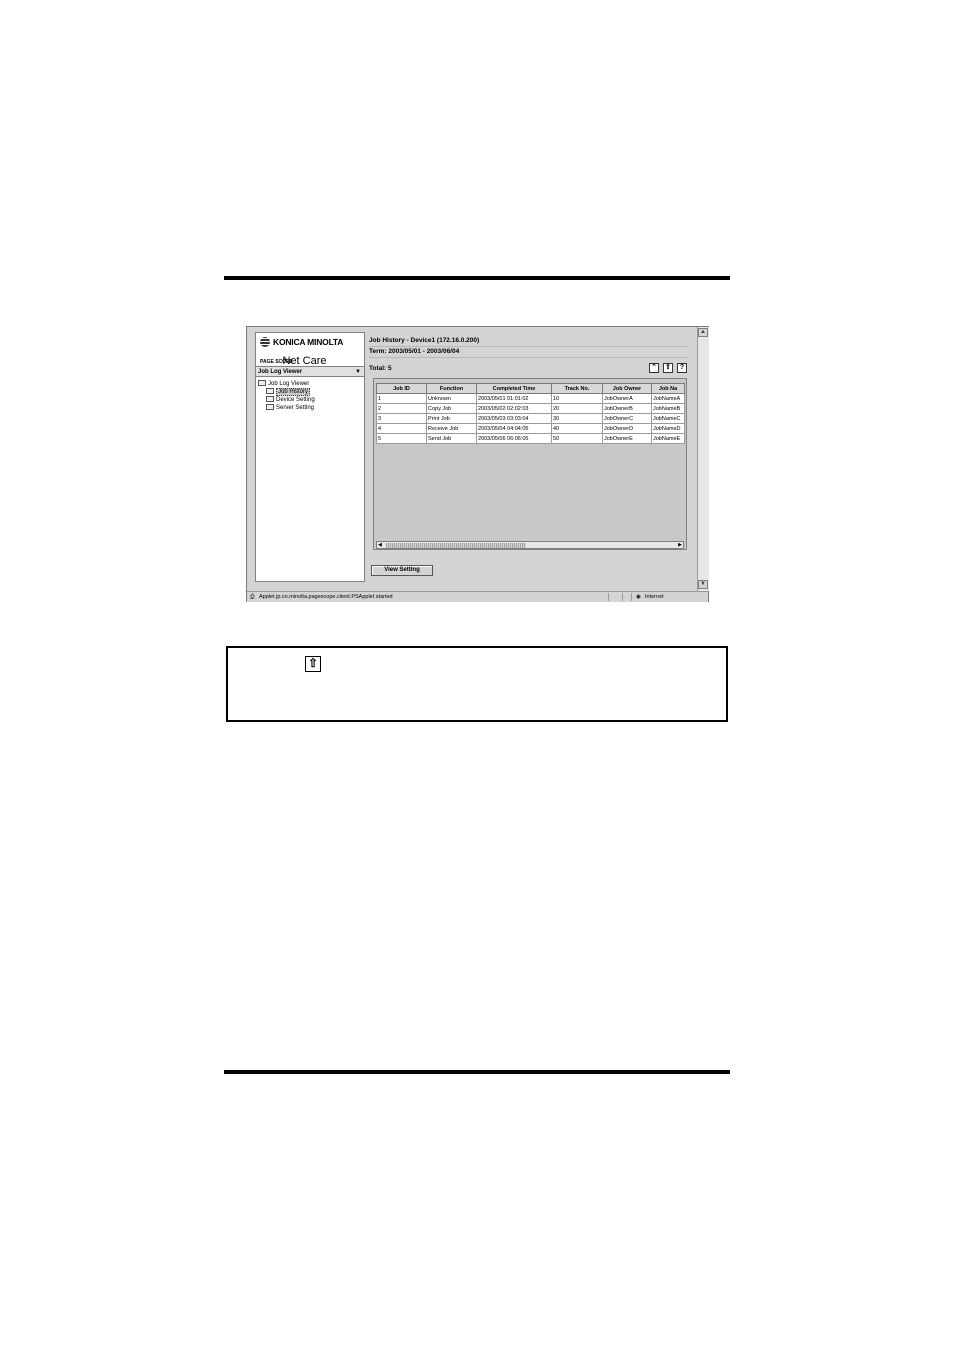 This screenshot has width=954, height=1350. Describe the element at coordinates (627, 388) in the screenshot. I see `column-header: Job Owner` at that location.